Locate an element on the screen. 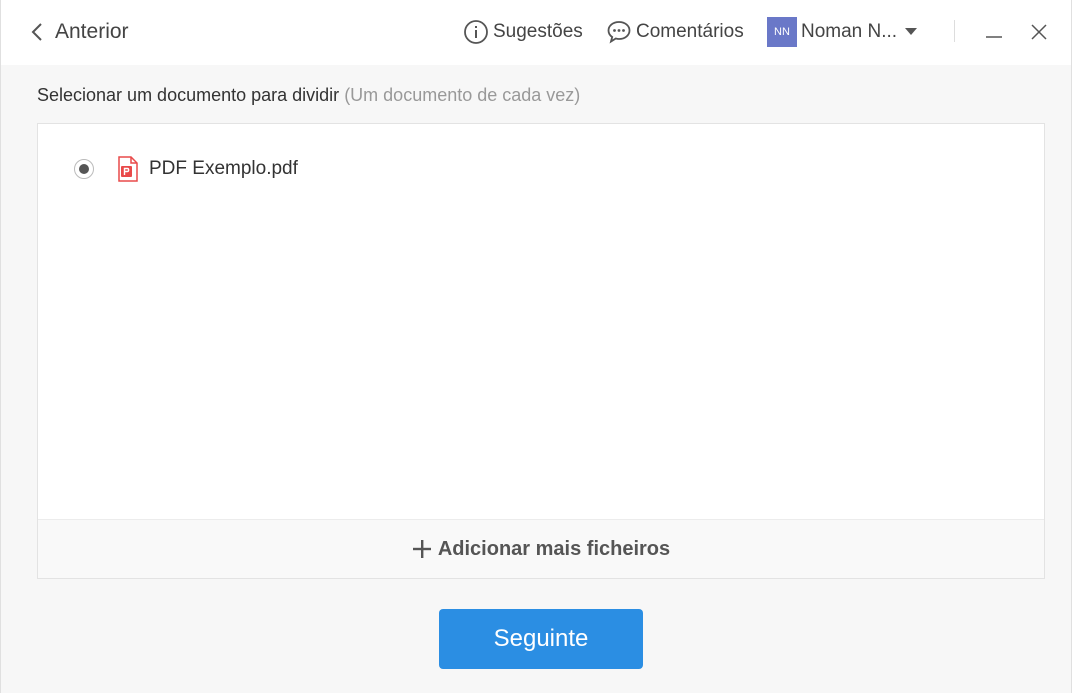 The image size is (1072, 693). file-radio is located at coordinates (84, 169).